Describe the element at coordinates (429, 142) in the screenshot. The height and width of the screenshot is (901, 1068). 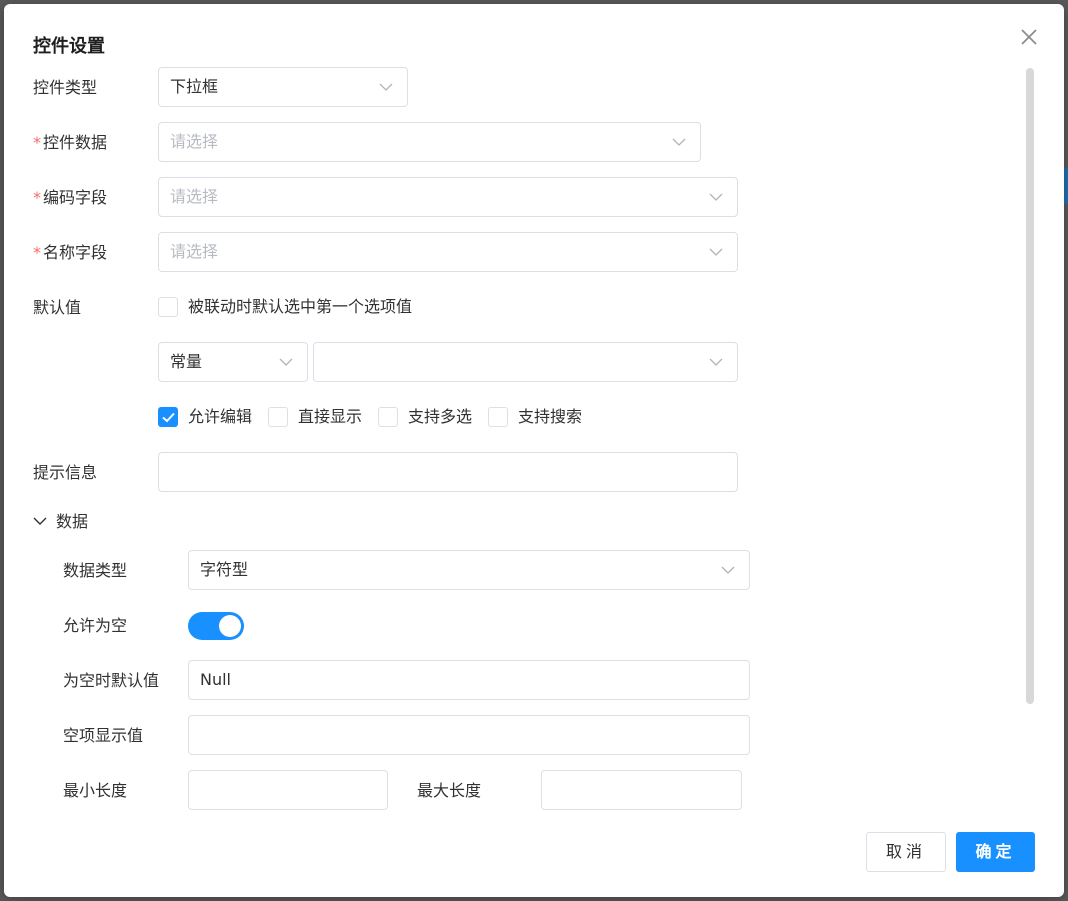
I see `control-data-select: 请选择` at that location.